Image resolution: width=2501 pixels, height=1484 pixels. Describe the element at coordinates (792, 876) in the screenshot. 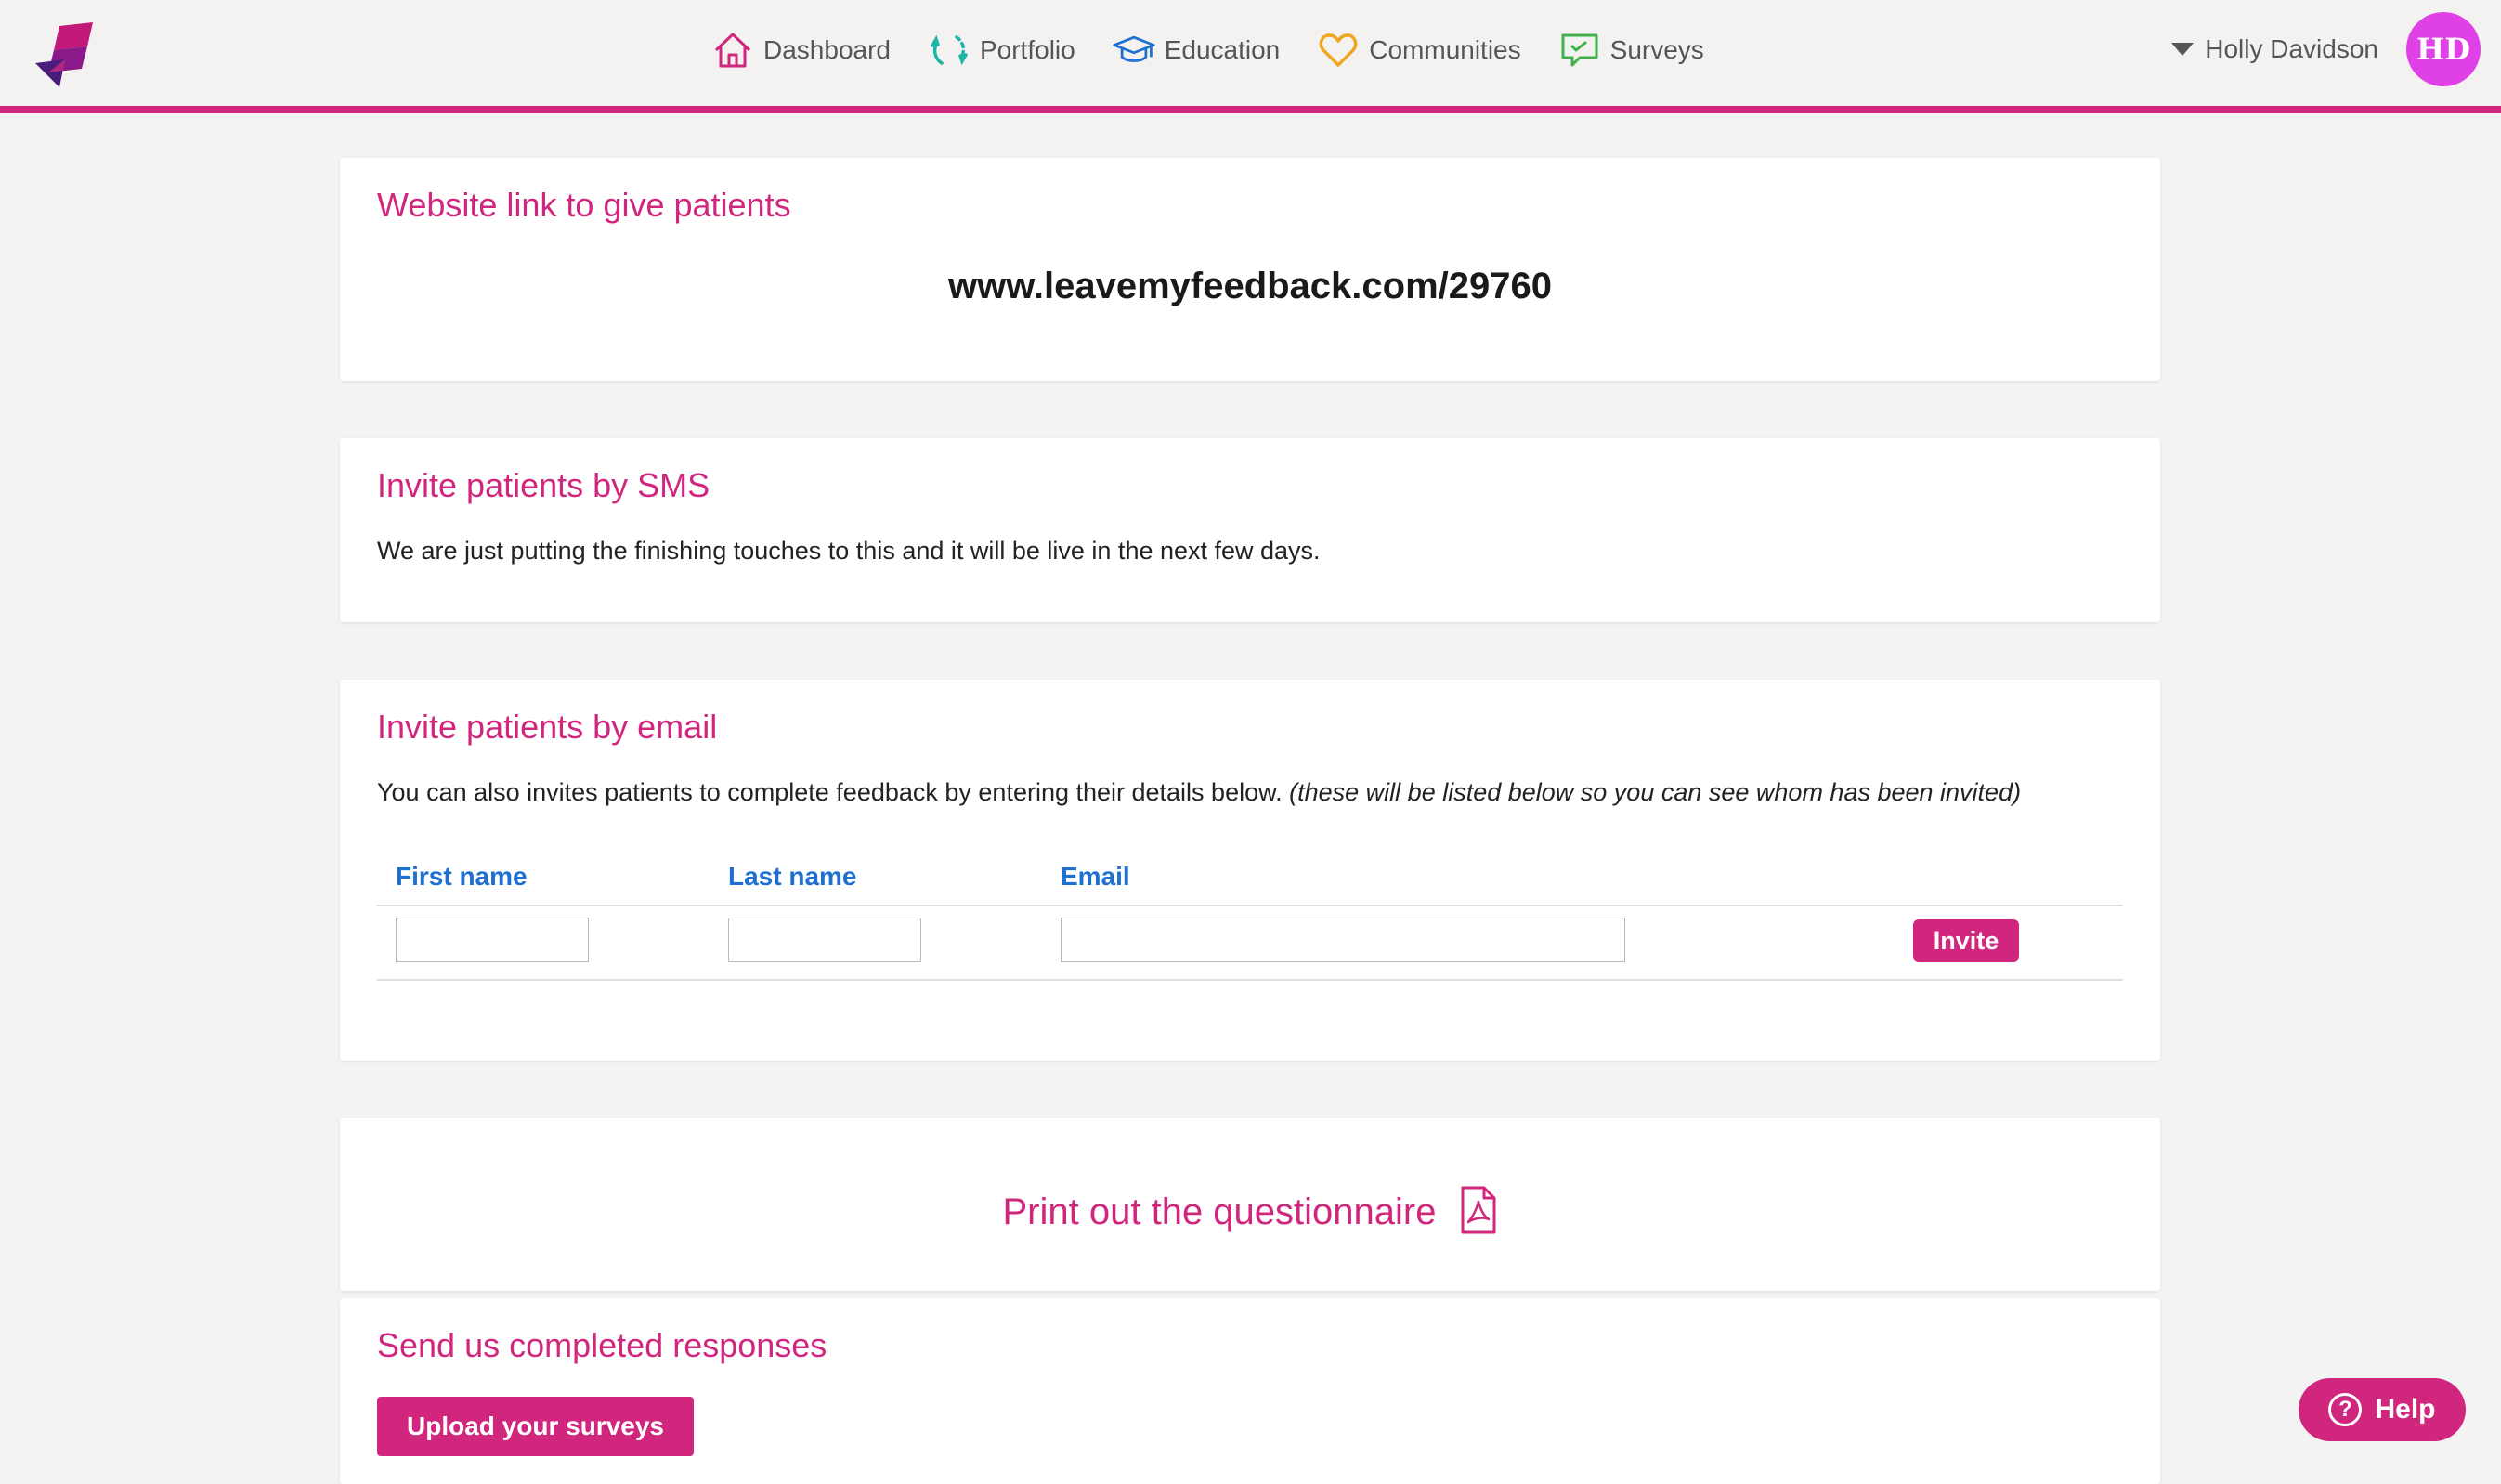

I see `column-last-name: Last name` at that location.